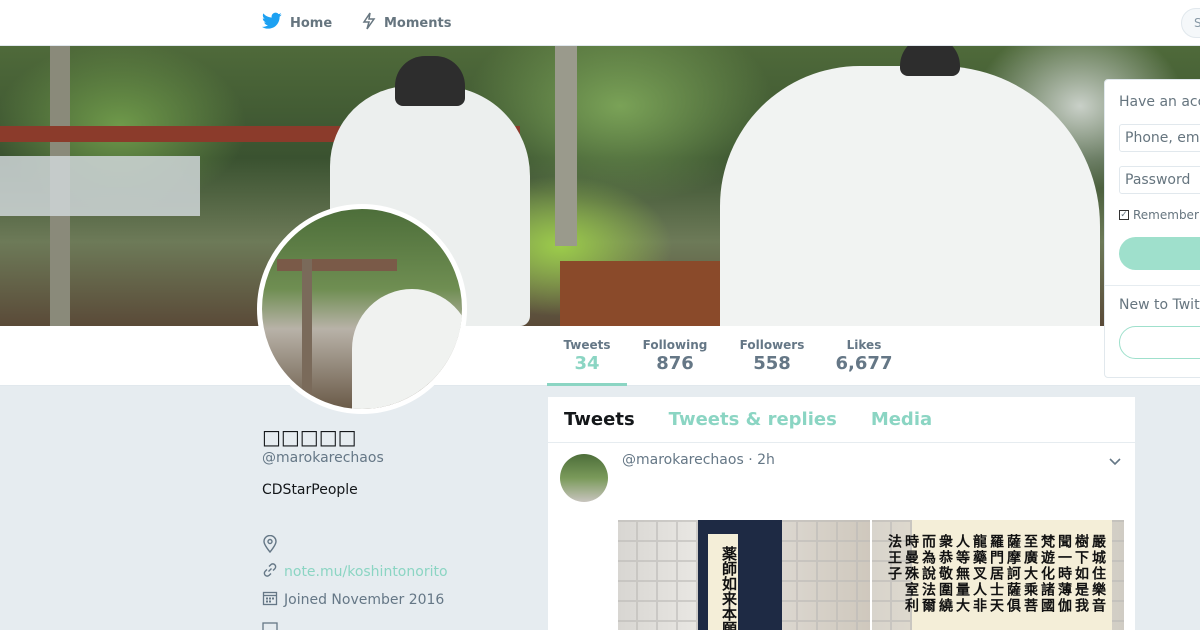 This screenshot has width=1200, height=630. I want to click on login-new-label: New to Twitter?, so click(1159, 305).